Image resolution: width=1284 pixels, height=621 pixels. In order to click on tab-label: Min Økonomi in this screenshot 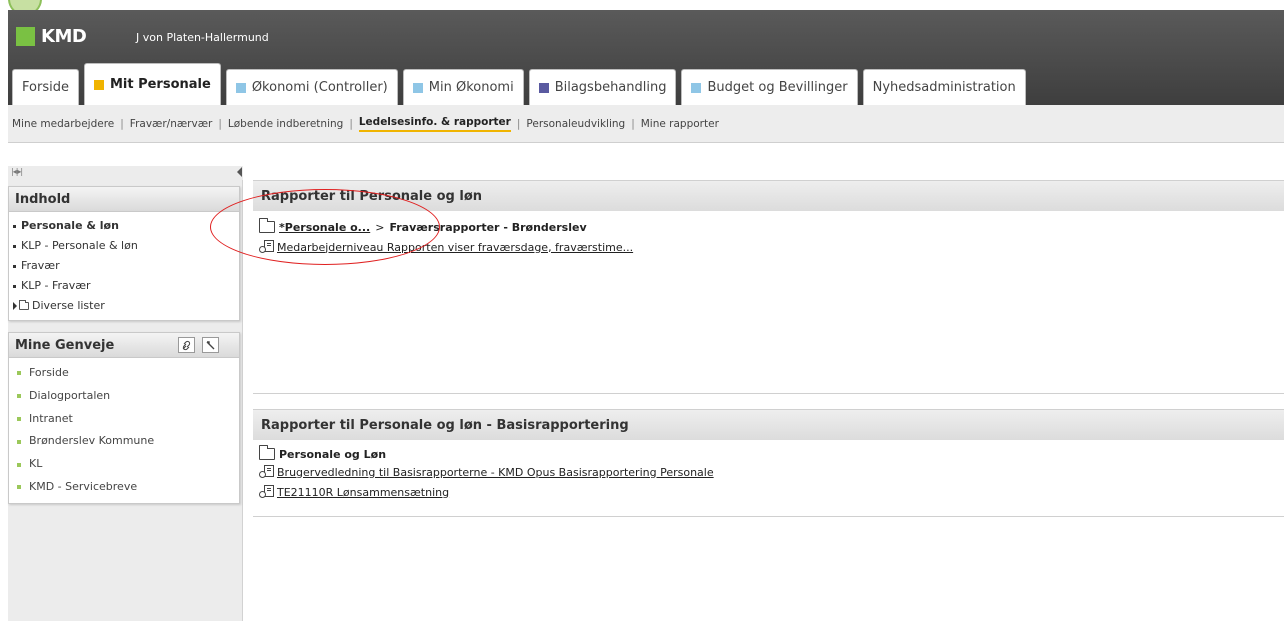, I will do `click(471, 87)`.